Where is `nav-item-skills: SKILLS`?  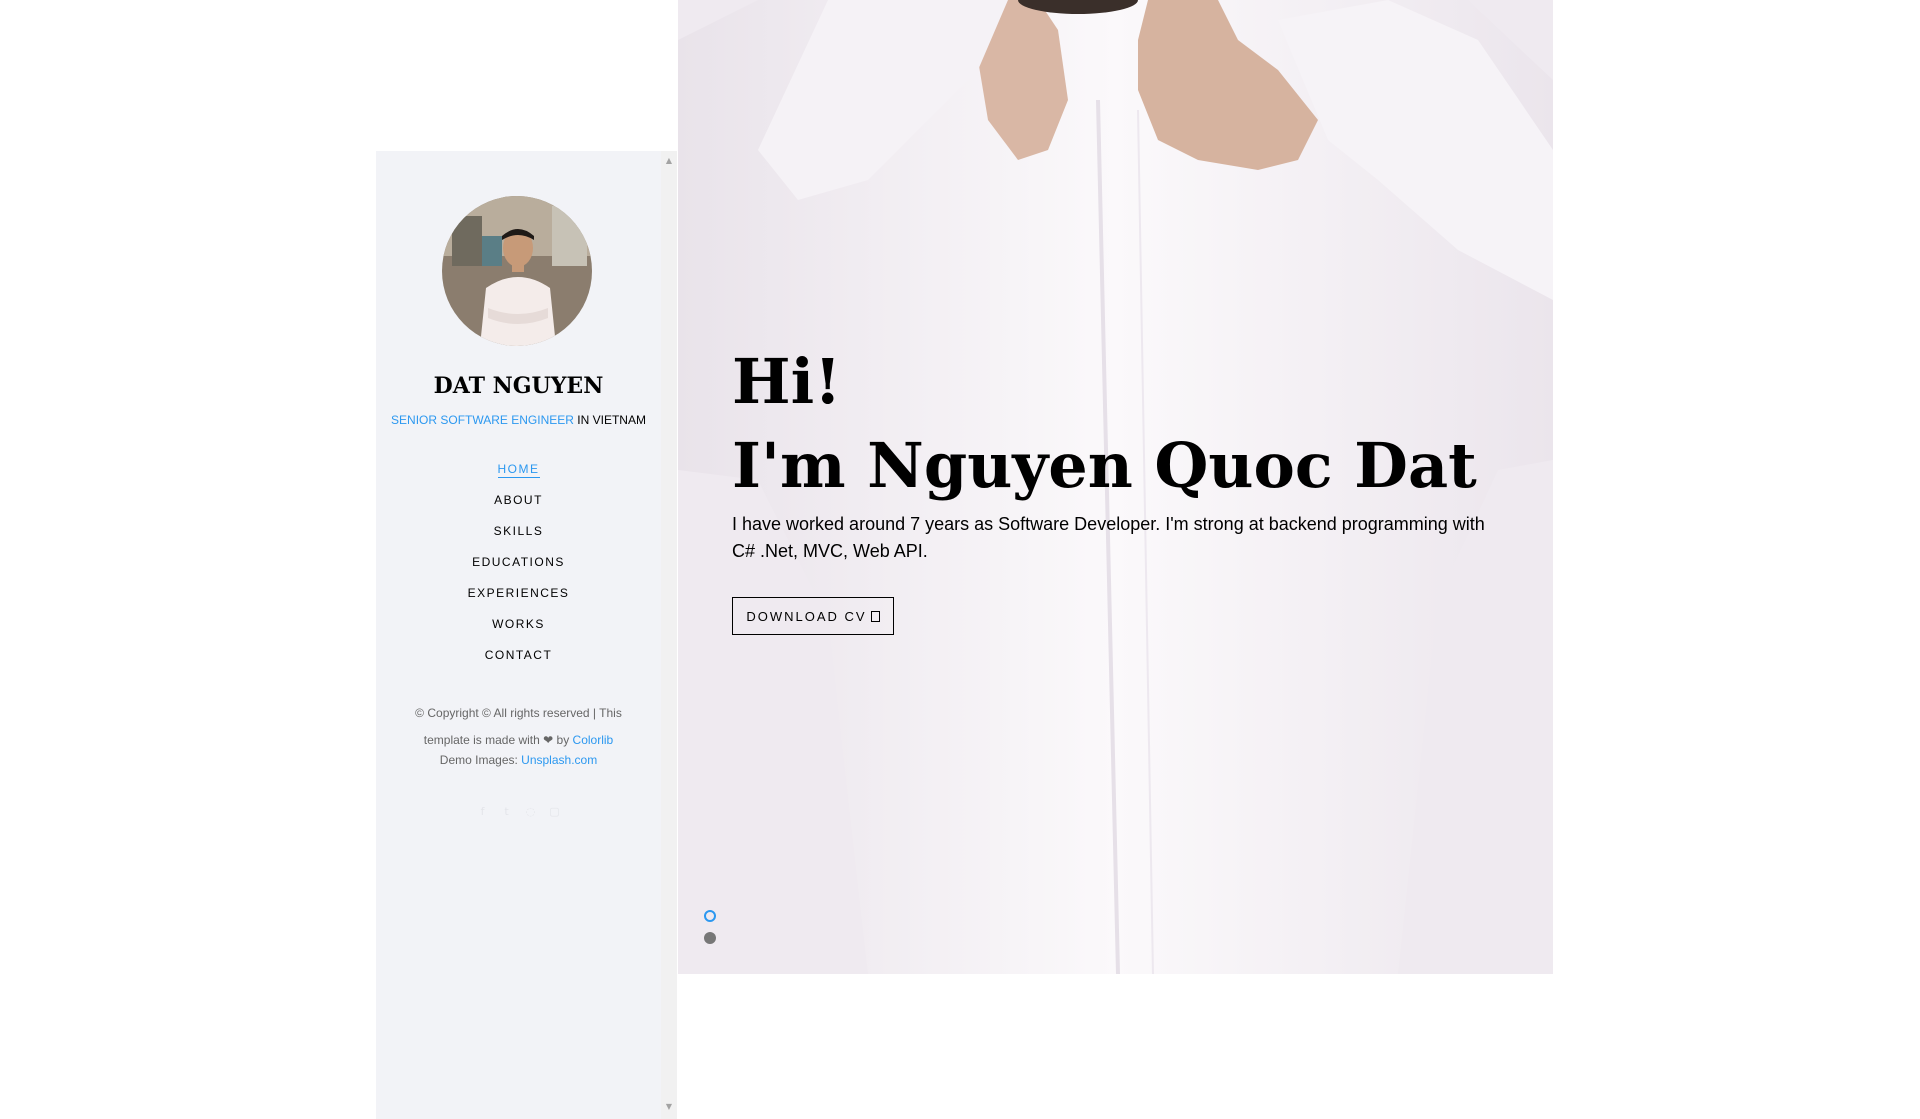
nav-item-skills: SKILLS is located at coordinates (518, 535).